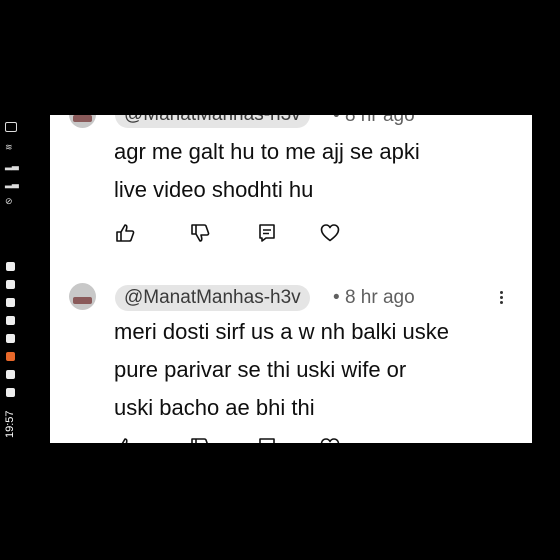  Describe the element at coordinates (501, 297) in the screenshot. I see `more-options-icon` at that location.